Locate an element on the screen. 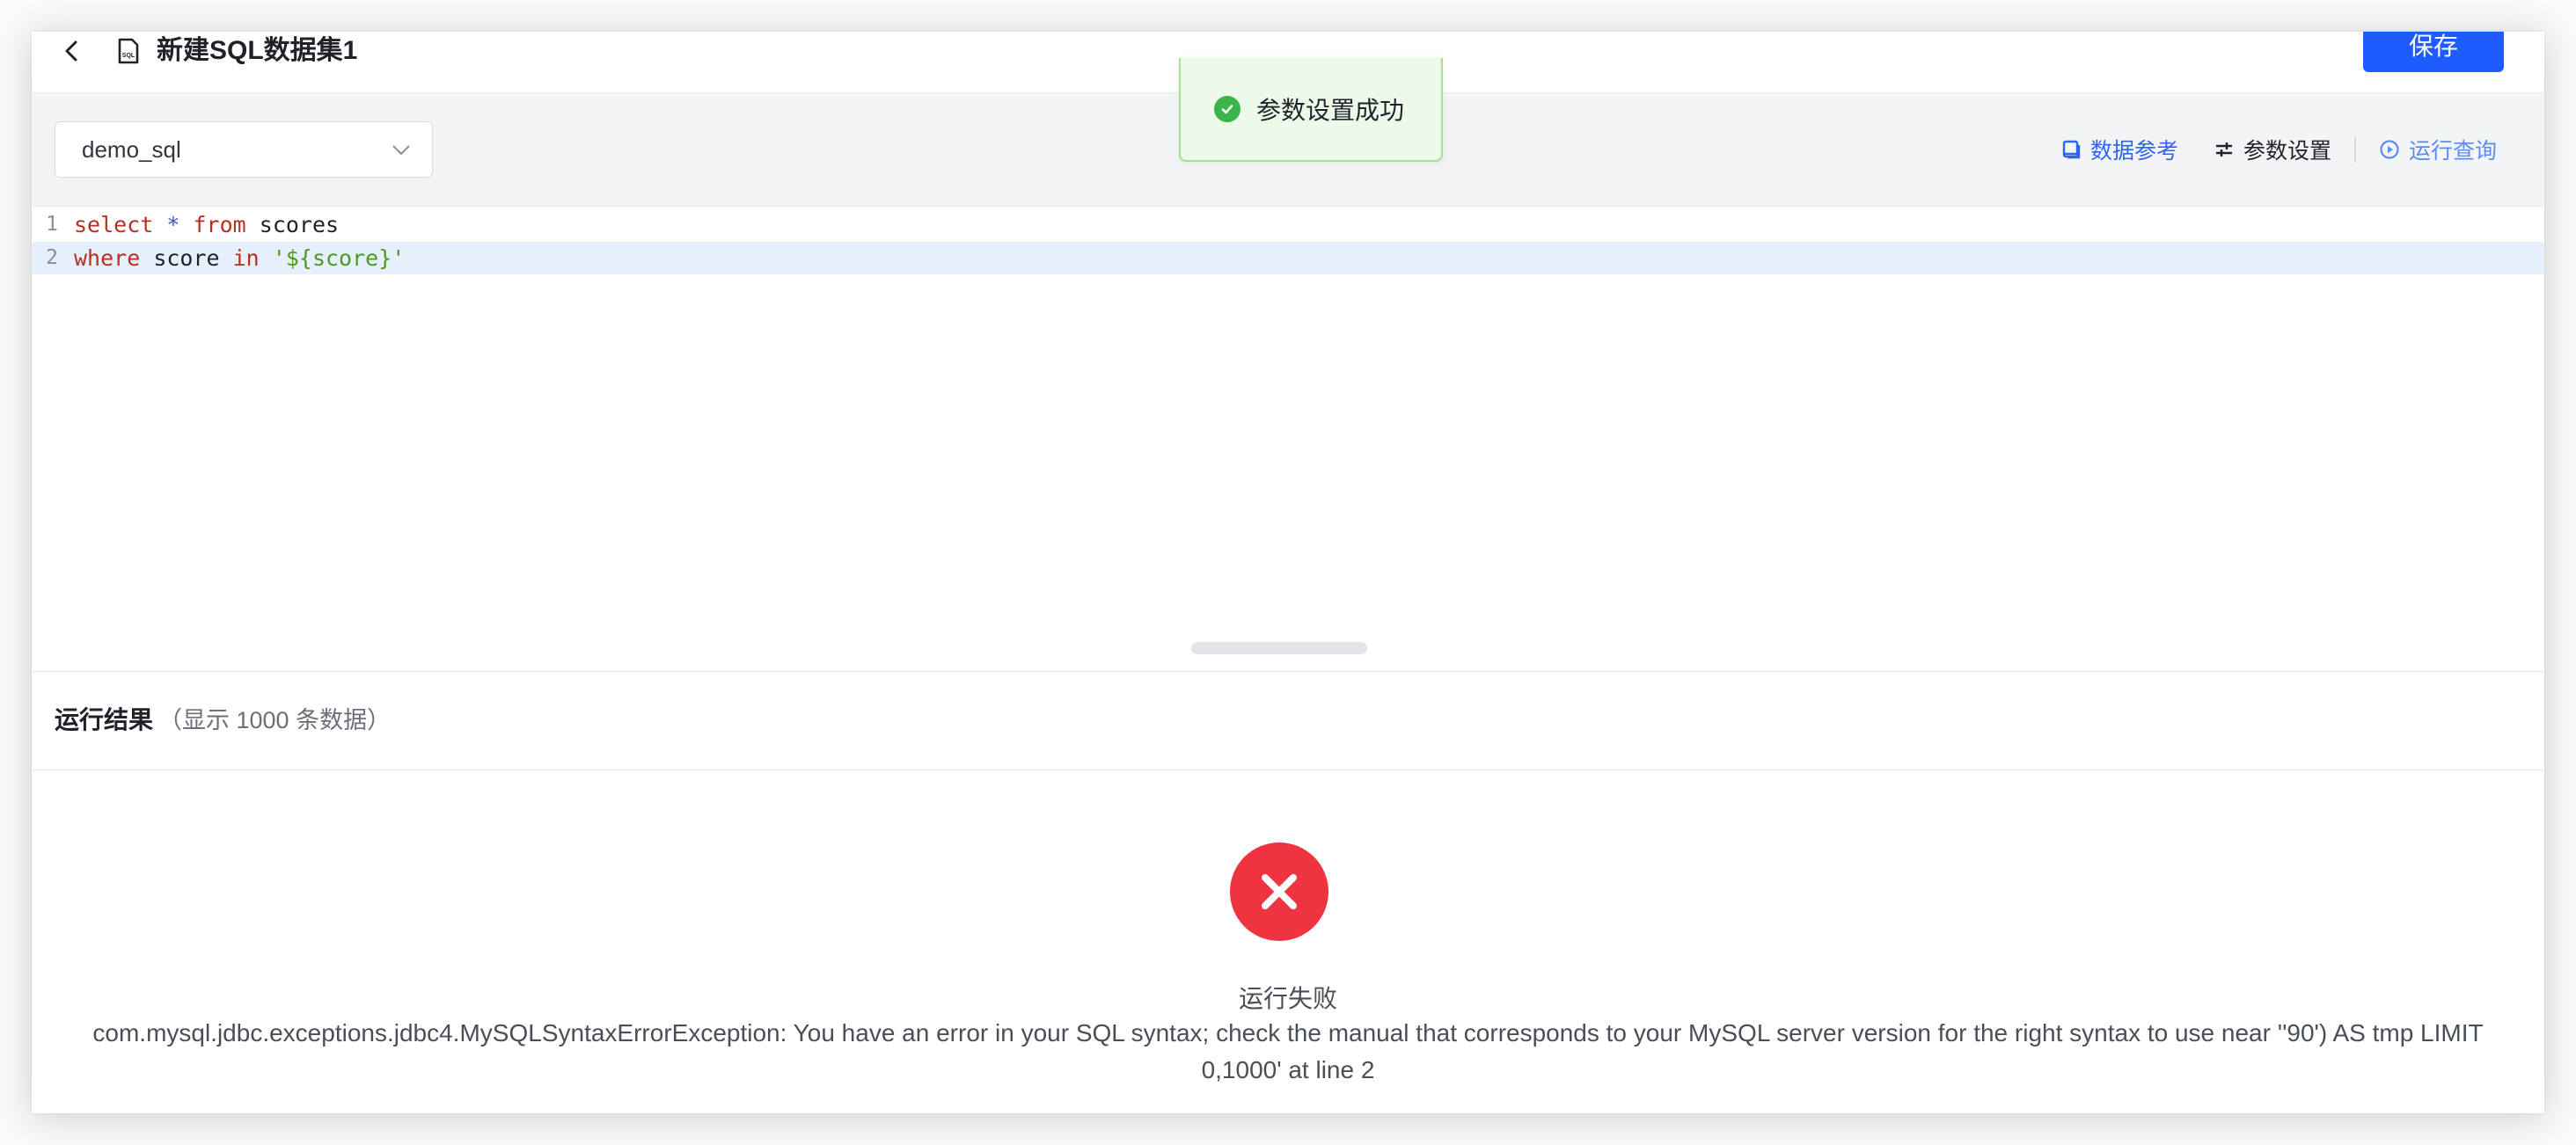 This screenshot has height=1145, width=2576. results-header: 运行结果 （显示 1000 条数据） is located at coordinates (1288, 722).